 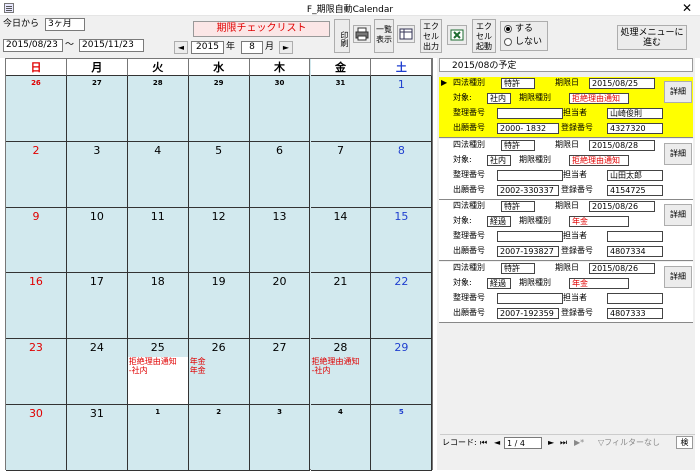 What do you see at coordinates (65, 24) in the screenshot?
I see `period-field: 3ヶ月` at bounding box center [65, 24].